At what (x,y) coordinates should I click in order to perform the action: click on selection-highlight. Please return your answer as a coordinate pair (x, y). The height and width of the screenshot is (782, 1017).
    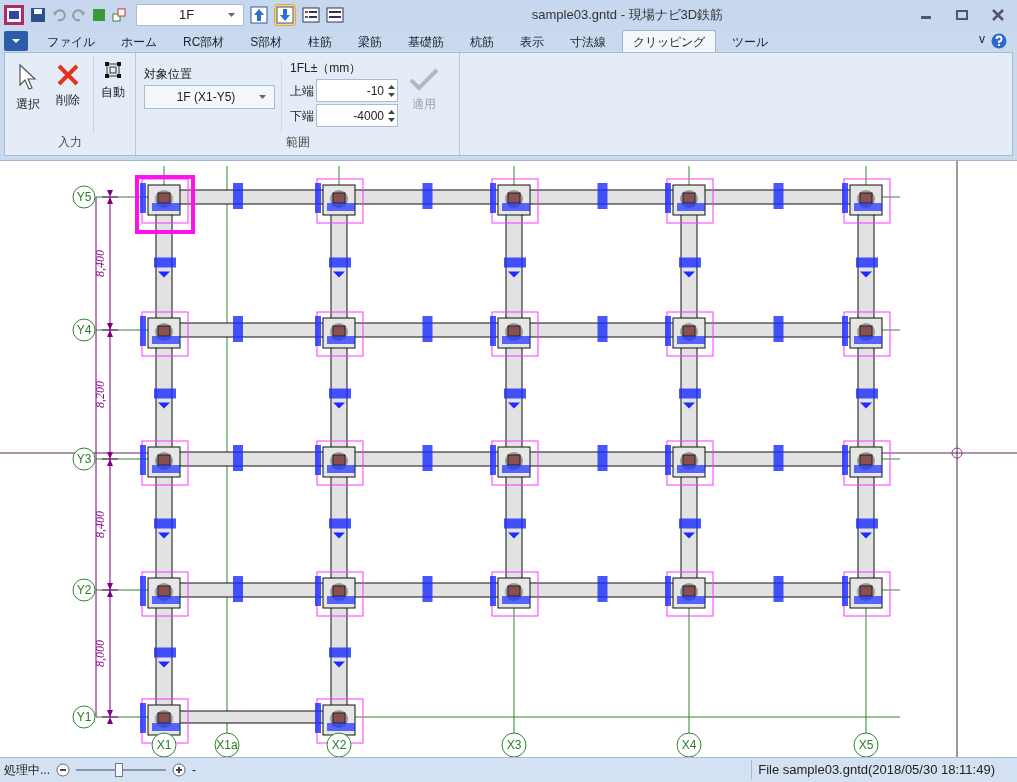
    Looking at the image, I should click on (165, 204).